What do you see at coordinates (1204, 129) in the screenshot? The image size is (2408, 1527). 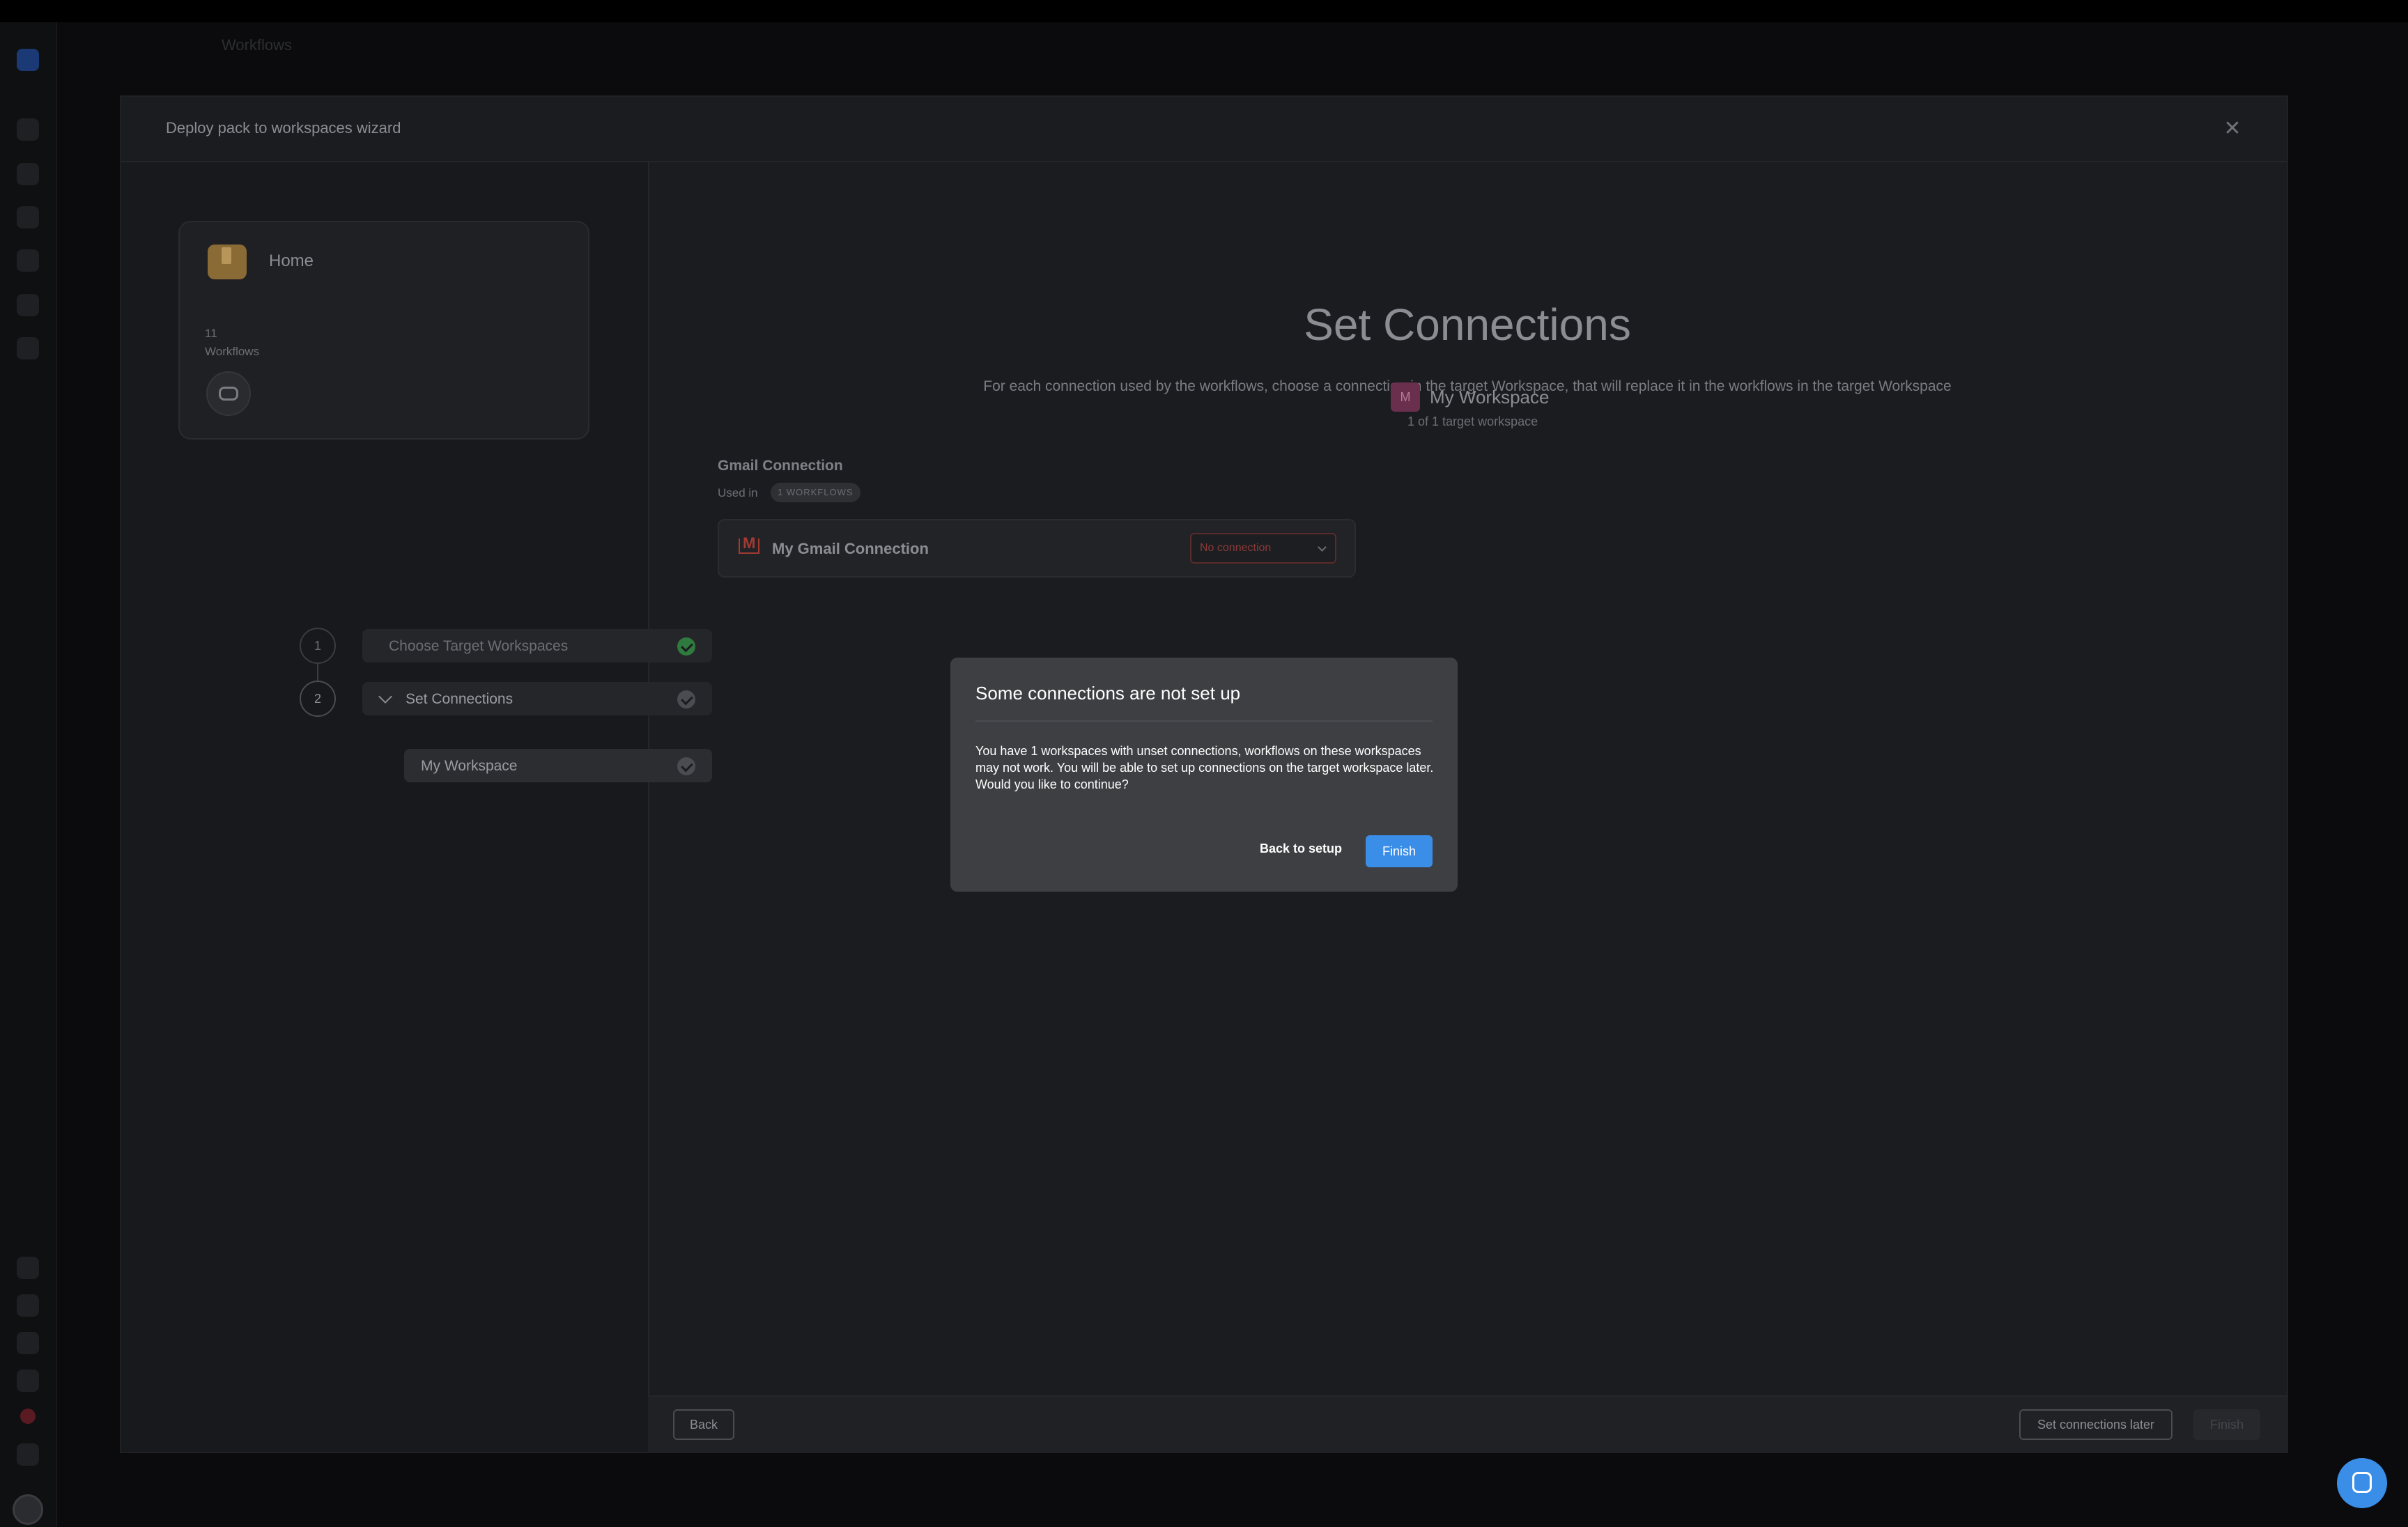 I see `wizard-header: Deploy pack to workspaces wizard ✕` at bounding box center [1204, 129].